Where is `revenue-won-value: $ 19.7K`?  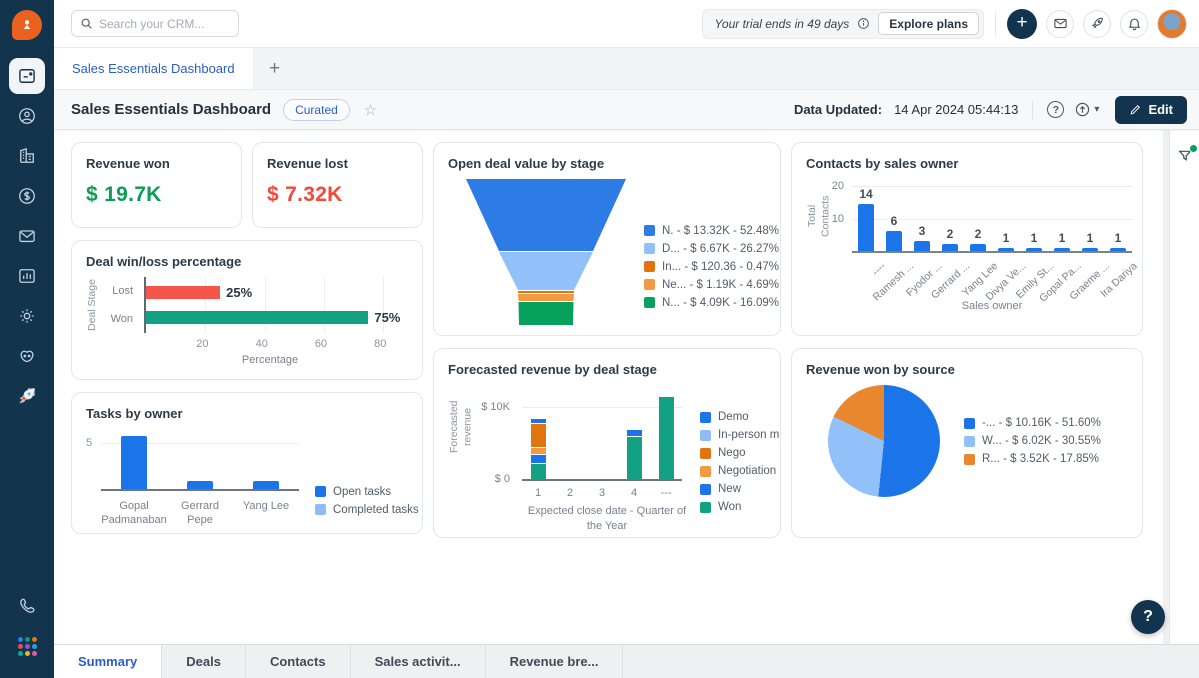
revenue-won-value: $ 19.7K is located at coordinates (124, 194).